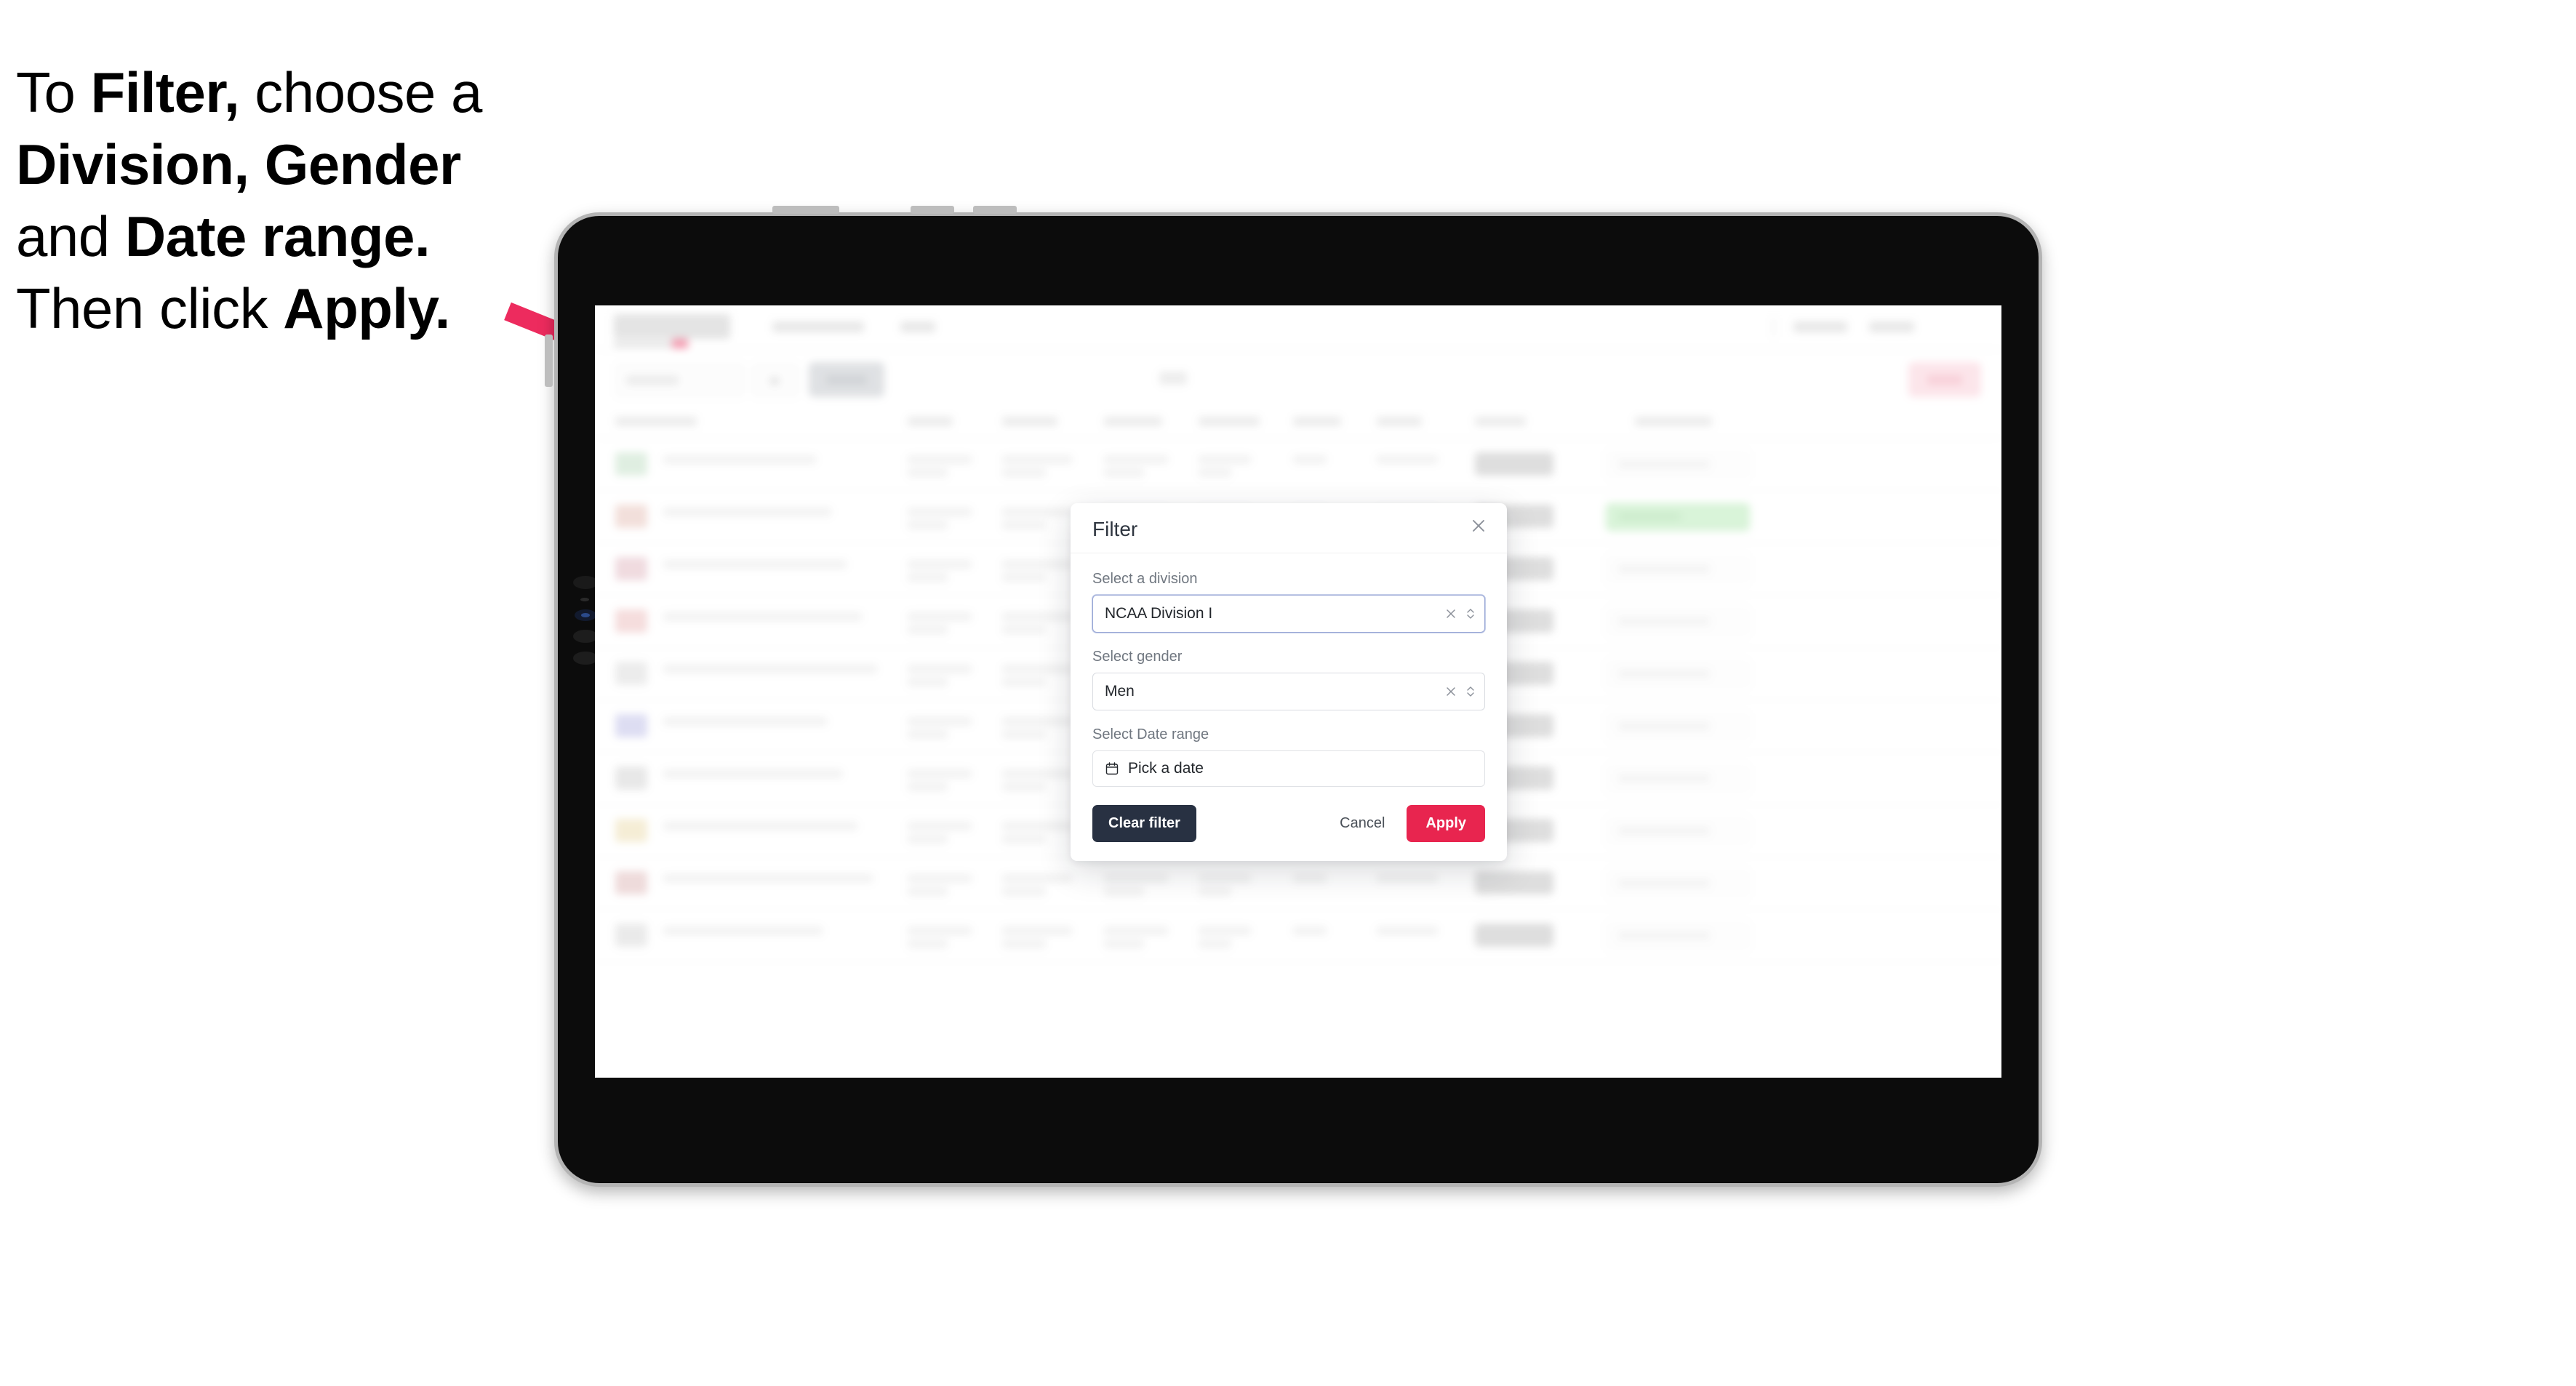 This screenshot has height=1386, width=2576. Describe the element at coordinates (1446, 824) in the screenshot. I see `apply-button: Apply` at that location.